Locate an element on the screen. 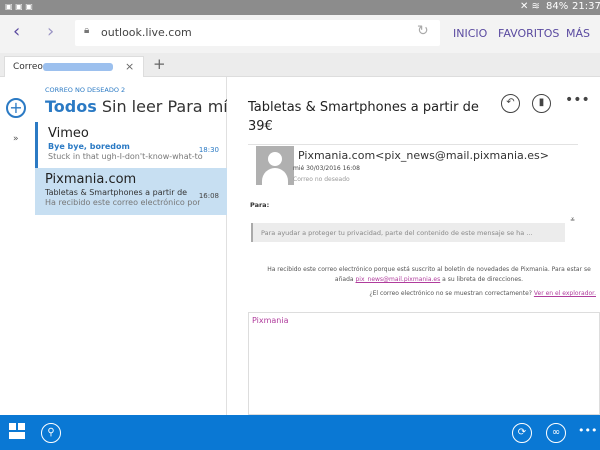 The height and width of the screenshot is (450, 600). message-folder: Correo no deseado is located at coordinates (321, 179).